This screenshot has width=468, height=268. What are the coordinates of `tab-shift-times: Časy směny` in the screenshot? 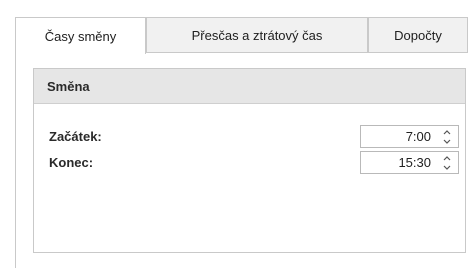 It's located at (80, 35).